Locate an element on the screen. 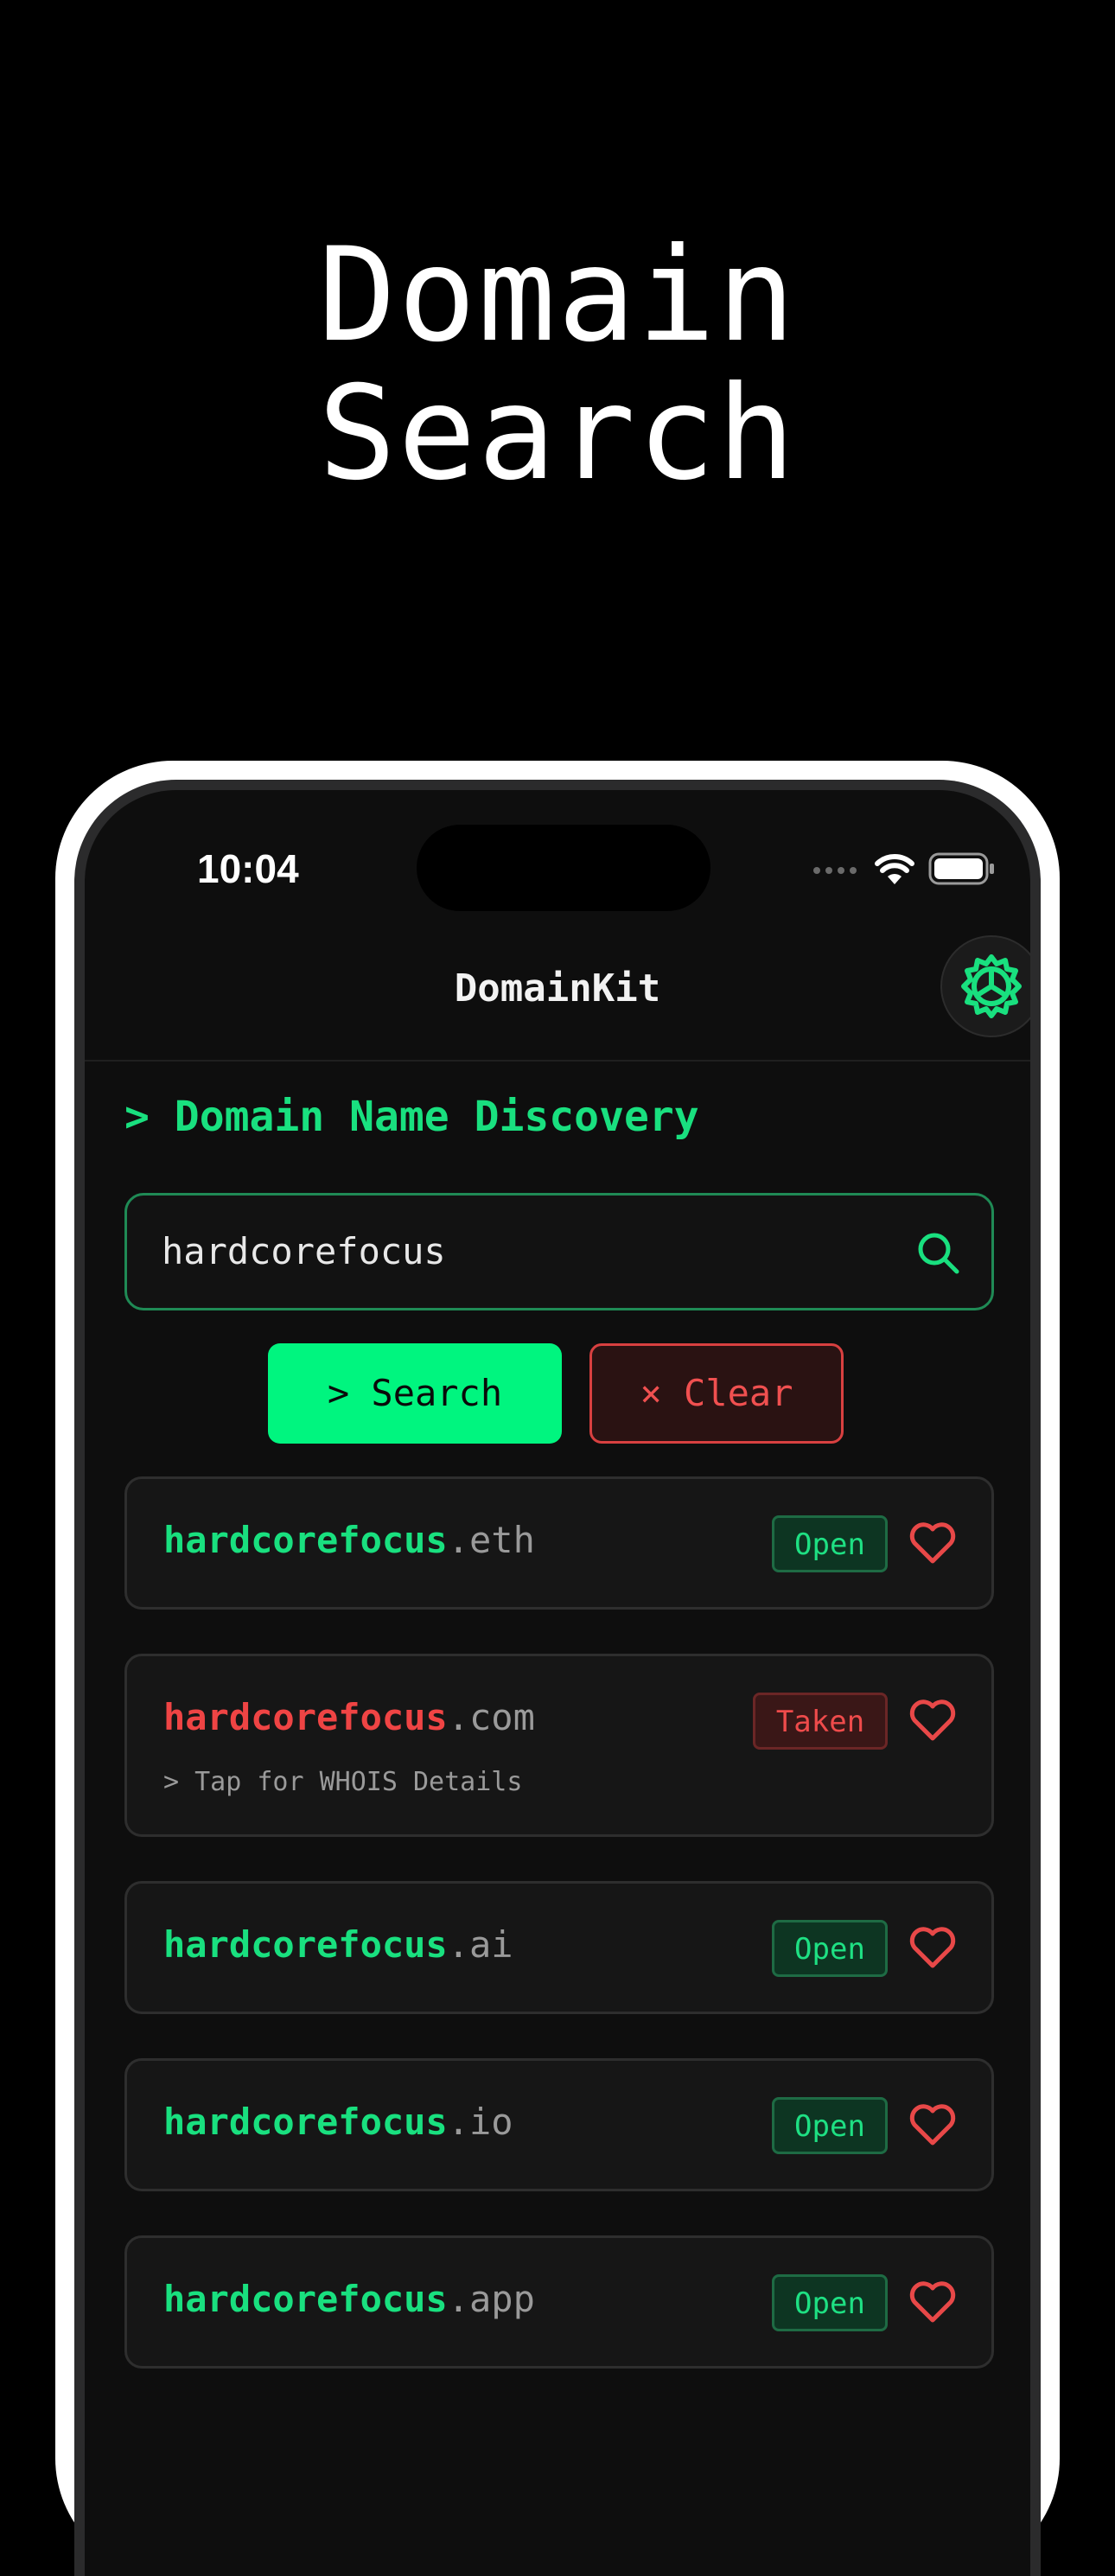 The height and width of the screenshot is (2576, 1115). nav-title: DomainKit is located at coordinates (557, 988).